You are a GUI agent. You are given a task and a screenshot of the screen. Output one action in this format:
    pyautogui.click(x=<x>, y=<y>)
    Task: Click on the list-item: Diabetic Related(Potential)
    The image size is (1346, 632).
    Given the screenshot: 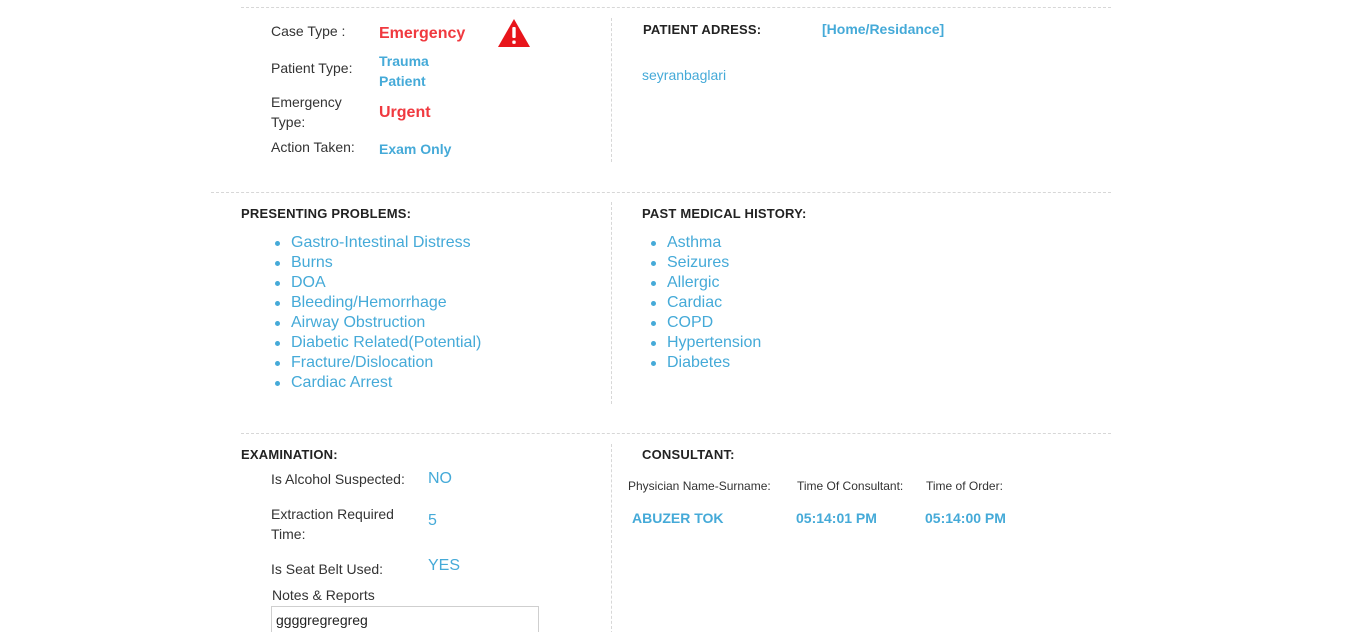 What is the action you would take?
    pyautogui.click(x=378, y=343)
    